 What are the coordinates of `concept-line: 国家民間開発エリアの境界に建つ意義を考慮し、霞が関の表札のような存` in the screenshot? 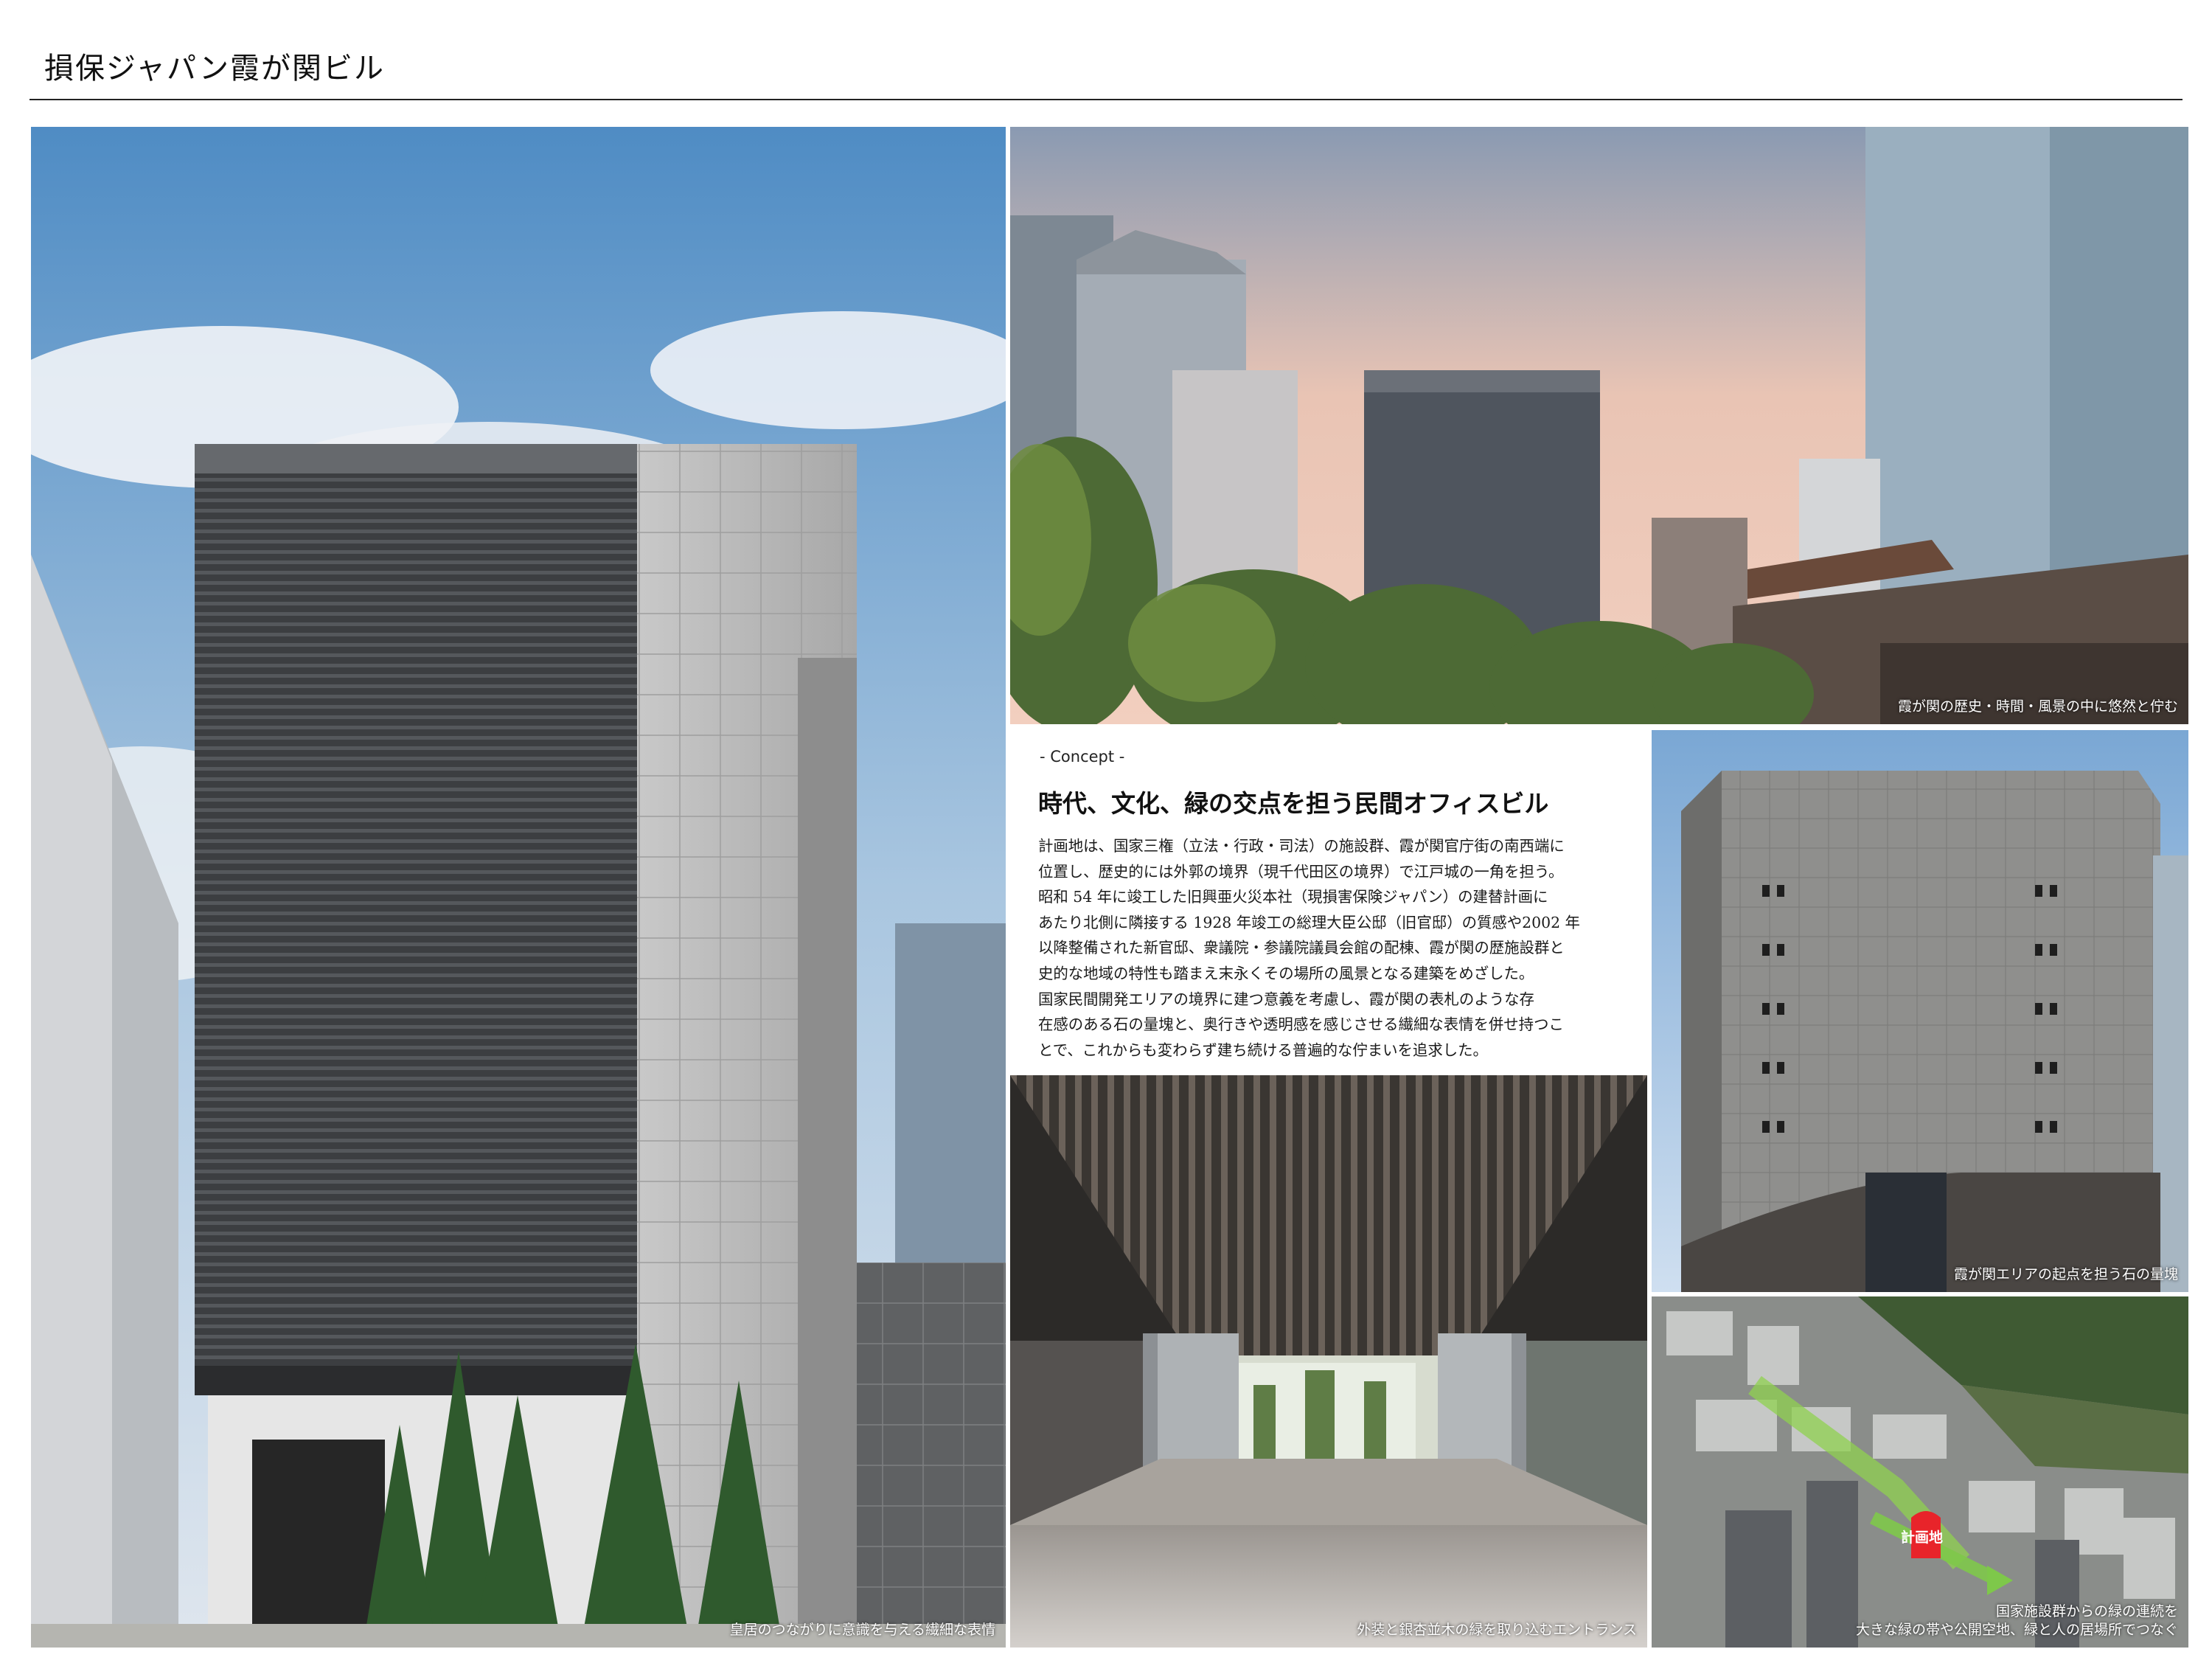 It's located at (1286, 999).